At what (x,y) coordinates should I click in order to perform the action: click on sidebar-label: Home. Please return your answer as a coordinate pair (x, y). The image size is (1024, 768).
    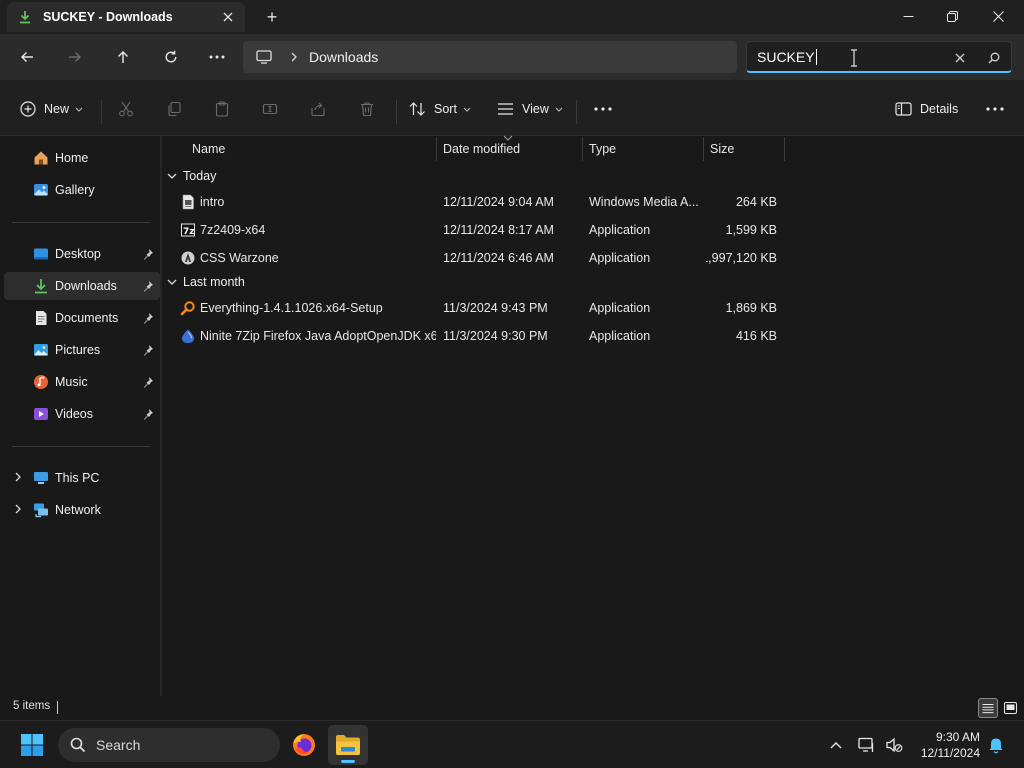
    Looking at the image, I should click on (72, 158).